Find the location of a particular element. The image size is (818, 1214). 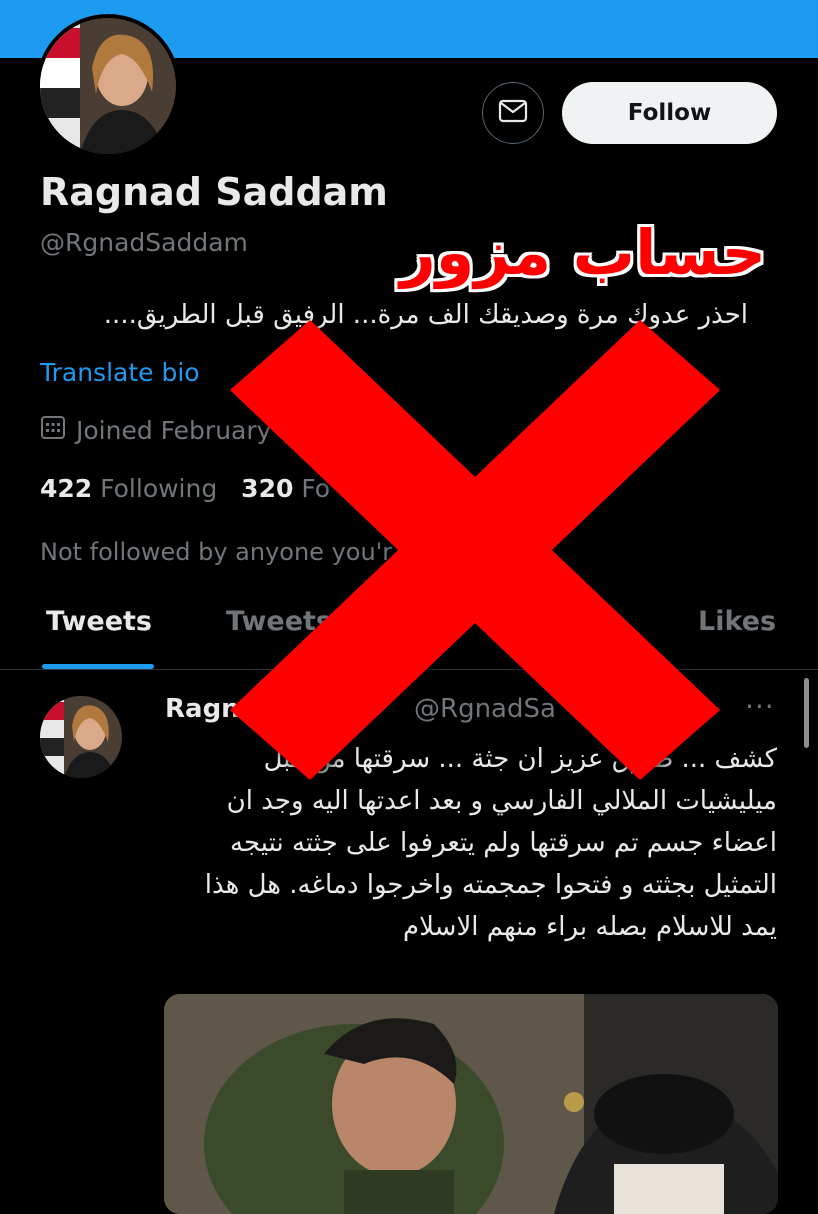

fake-account-label: حساب مزور is located at coordinates (583, 252).